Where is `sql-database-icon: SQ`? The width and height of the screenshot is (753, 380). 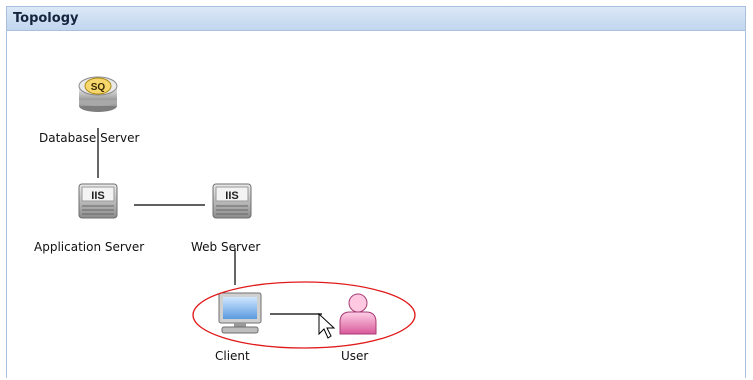
sql-database-icon: SQ is located at coordinates (98, 94).